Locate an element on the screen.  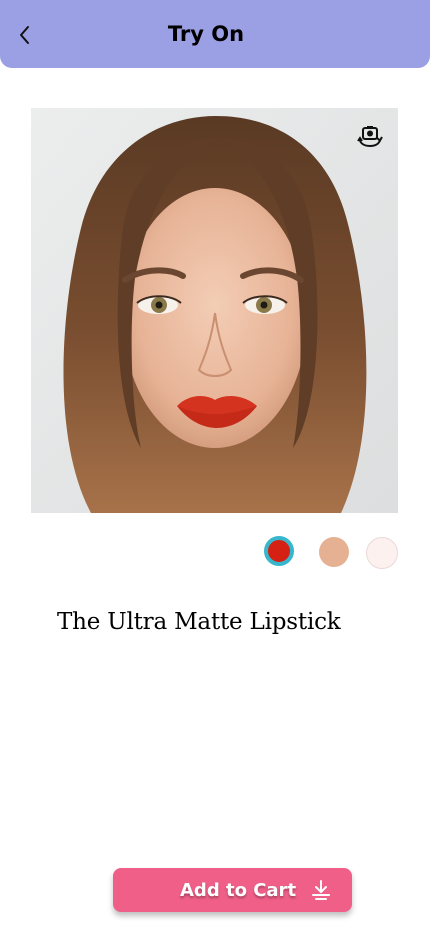
camera-flip-icon is located at coordinates (370, 137).